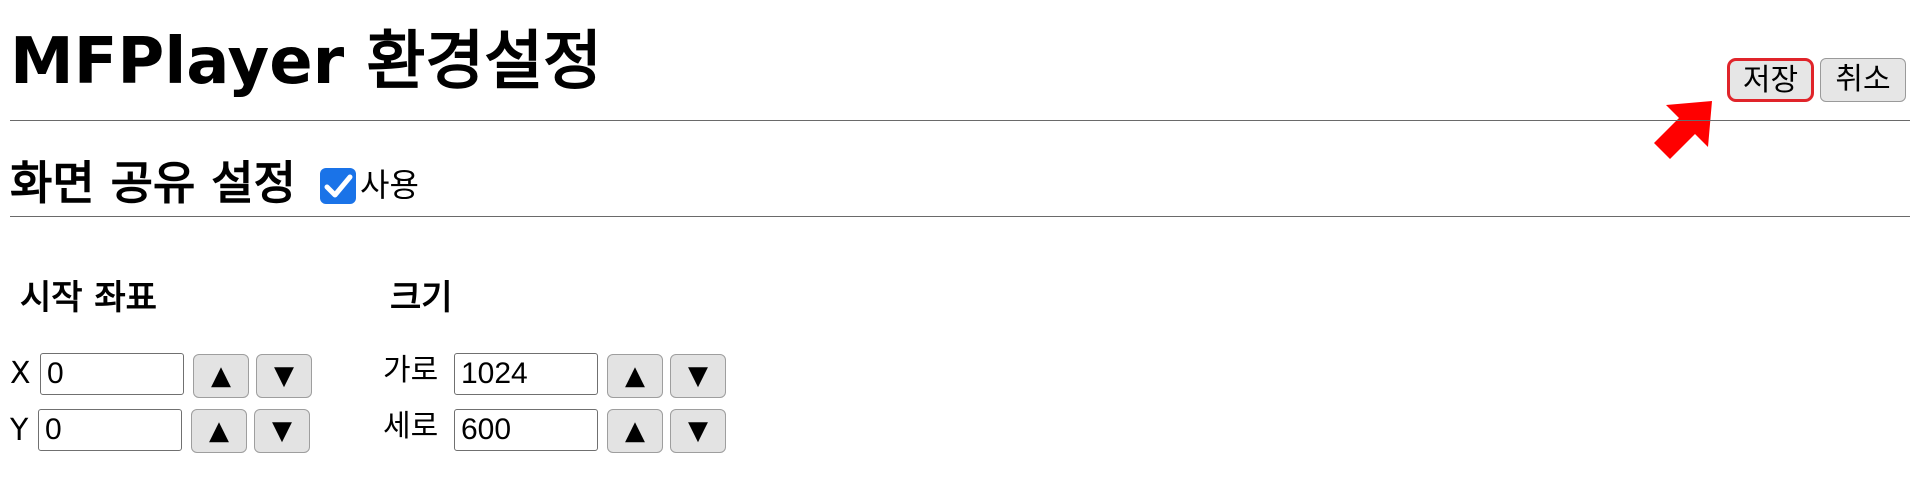 The width and height of the screenshot is (1920, 489). What do you see at coordinates (635, 431) in the screenshot?
I see `height-up-button: ▲` at bounding box center [635, 431].